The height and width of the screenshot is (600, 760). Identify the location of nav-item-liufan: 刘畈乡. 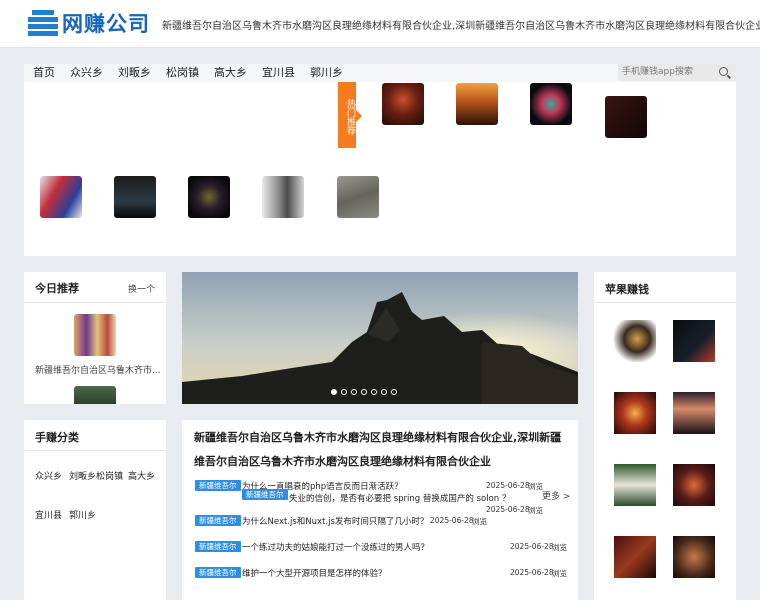
(134, 73).